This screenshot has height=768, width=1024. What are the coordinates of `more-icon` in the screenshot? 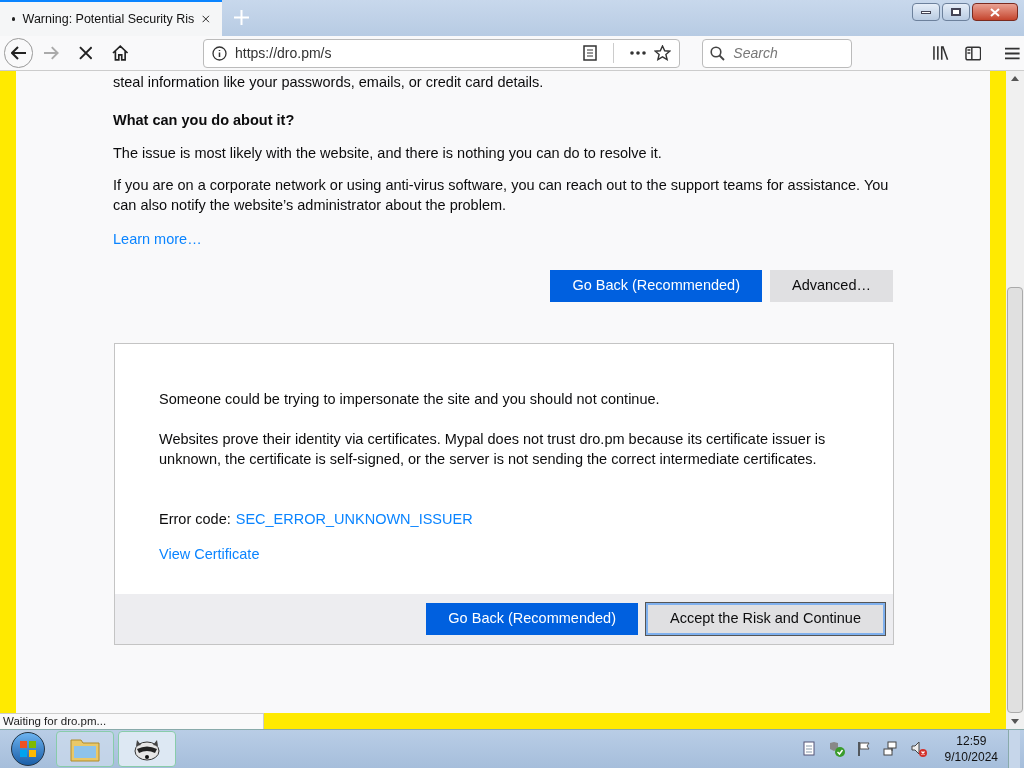 It's located at (638, 53).